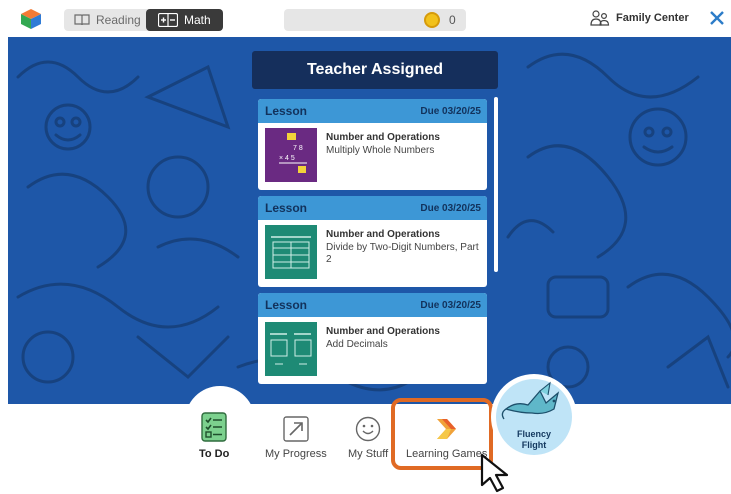  Describe the element at coordinates (534, 445) in the screenshot. I see `fluency-label-line2: Flight` at that location.